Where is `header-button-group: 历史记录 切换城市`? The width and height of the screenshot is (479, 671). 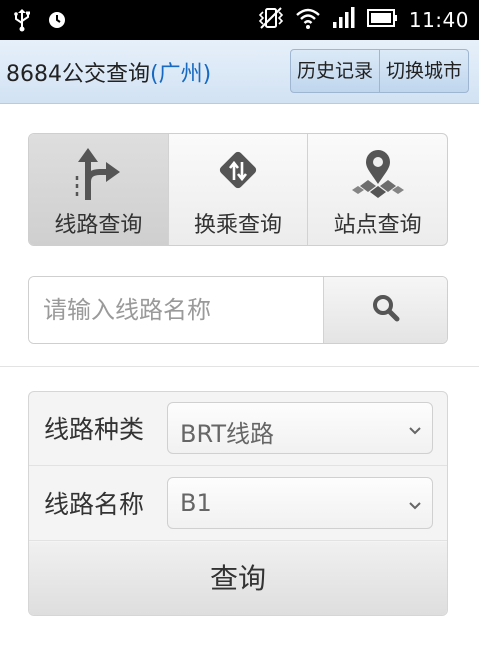 header-button-group: 历史记录 切换城市 is located at coordinates (379, 71).